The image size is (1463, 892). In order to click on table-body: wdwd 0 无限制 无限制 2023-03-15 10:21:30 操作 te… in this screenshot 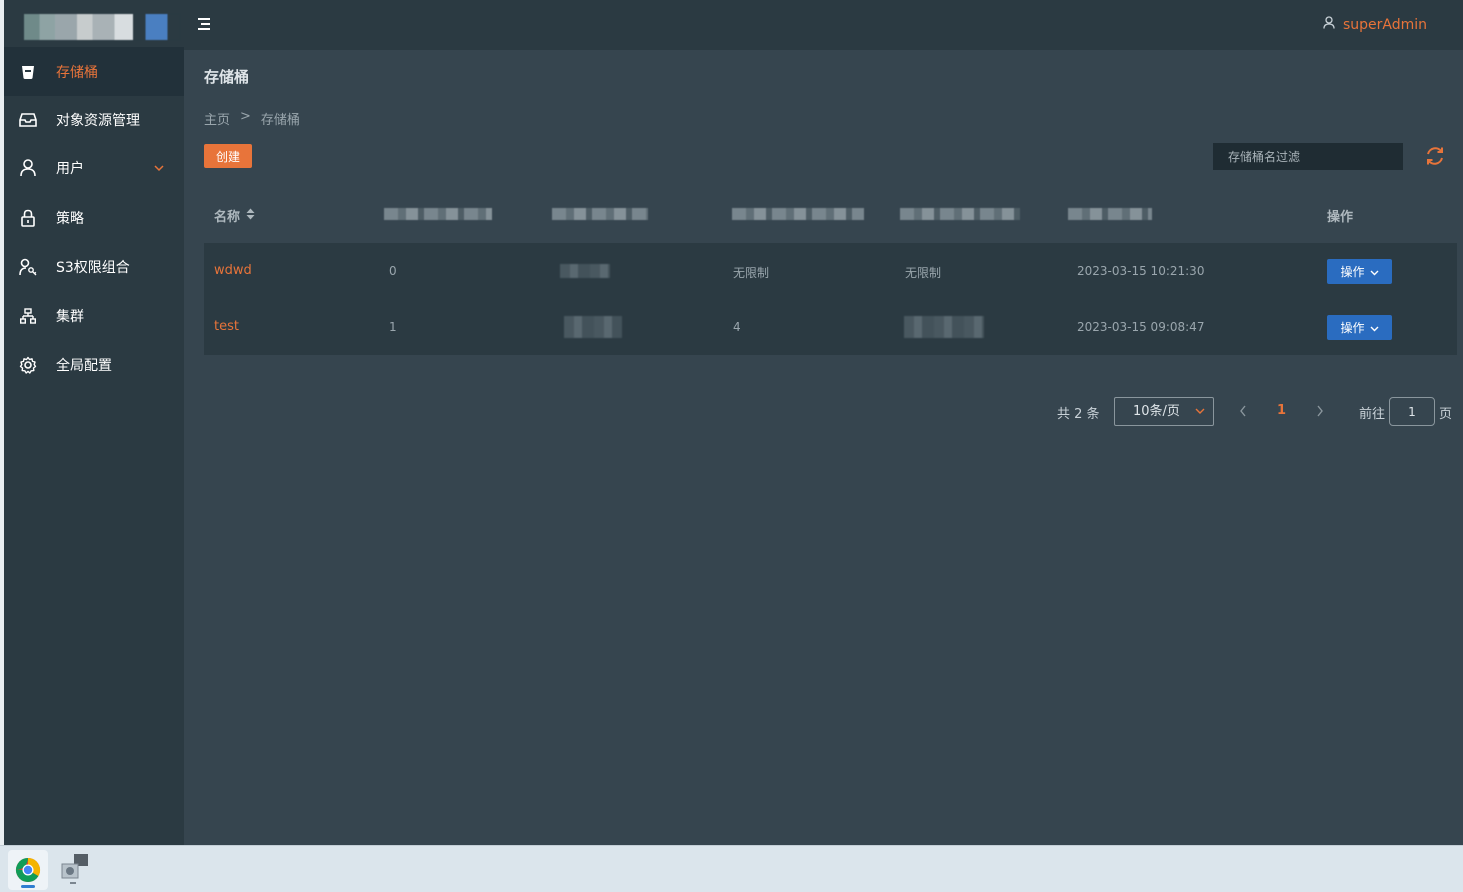, I will do `click(830, 299)`.